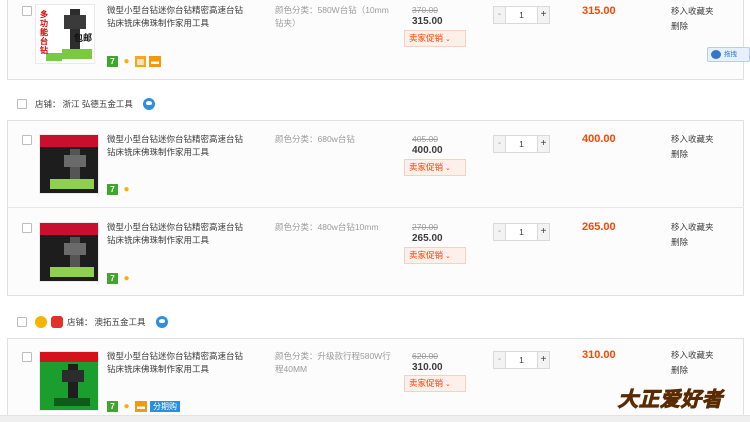 The height and width of the screenshot is (422, 750). I want to click on drag-handle-button: 拖拽, so click(728, 54).